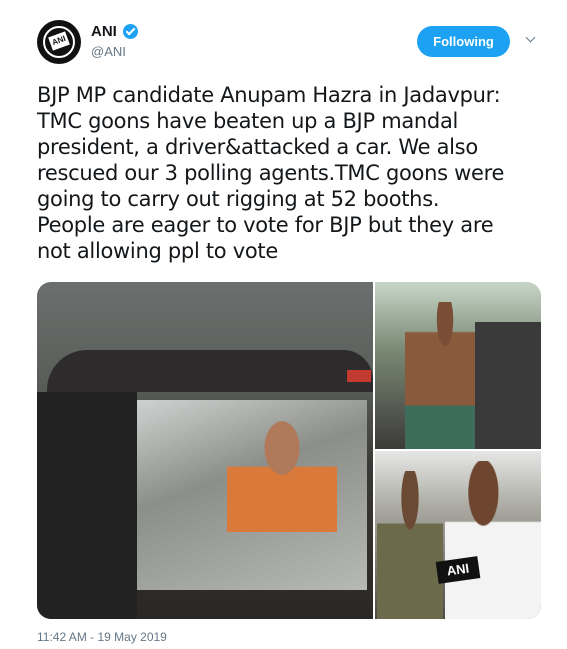  What do you see at coordinates (108, 51) in the screenshot?
I see `account-handle: @ANI` at bounding box center [108, 51].